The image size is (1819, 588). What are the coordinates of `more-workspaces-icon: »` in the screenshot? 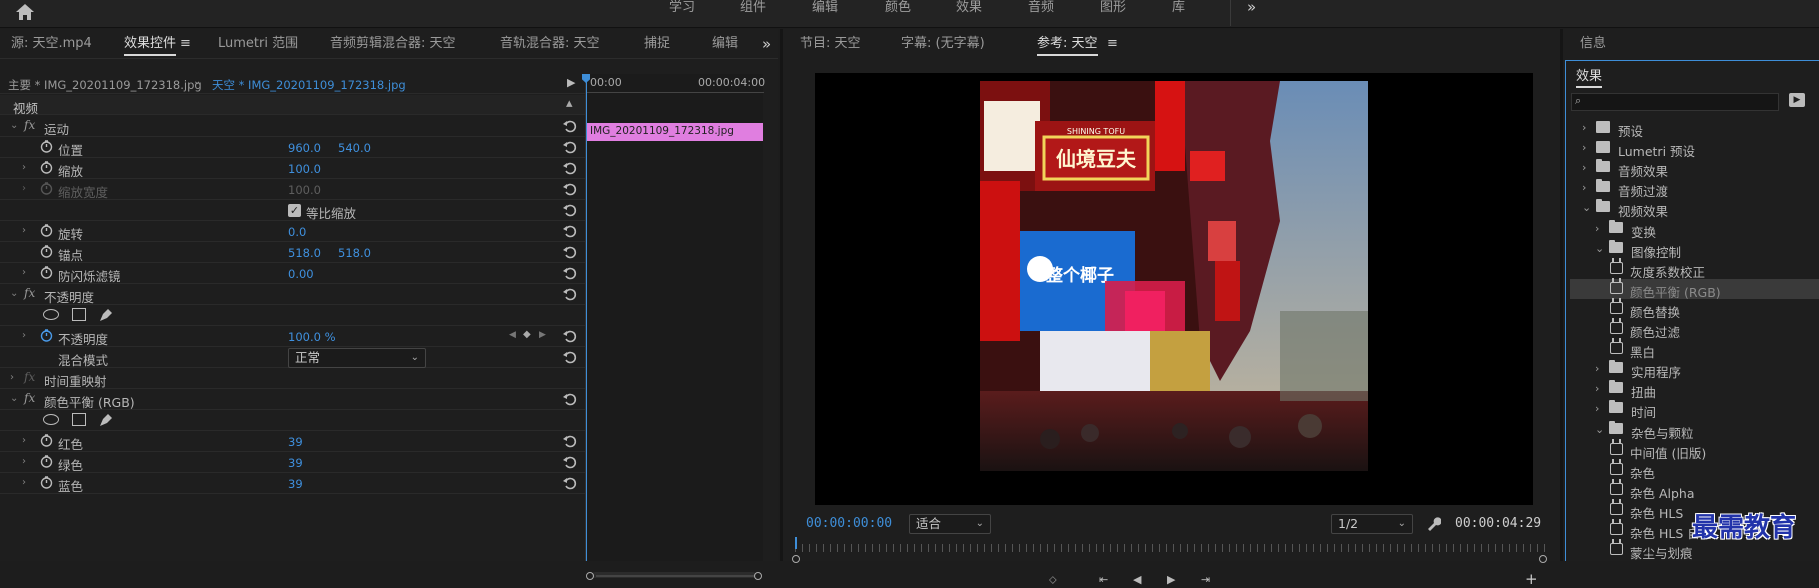 It's located at (1251, 8).